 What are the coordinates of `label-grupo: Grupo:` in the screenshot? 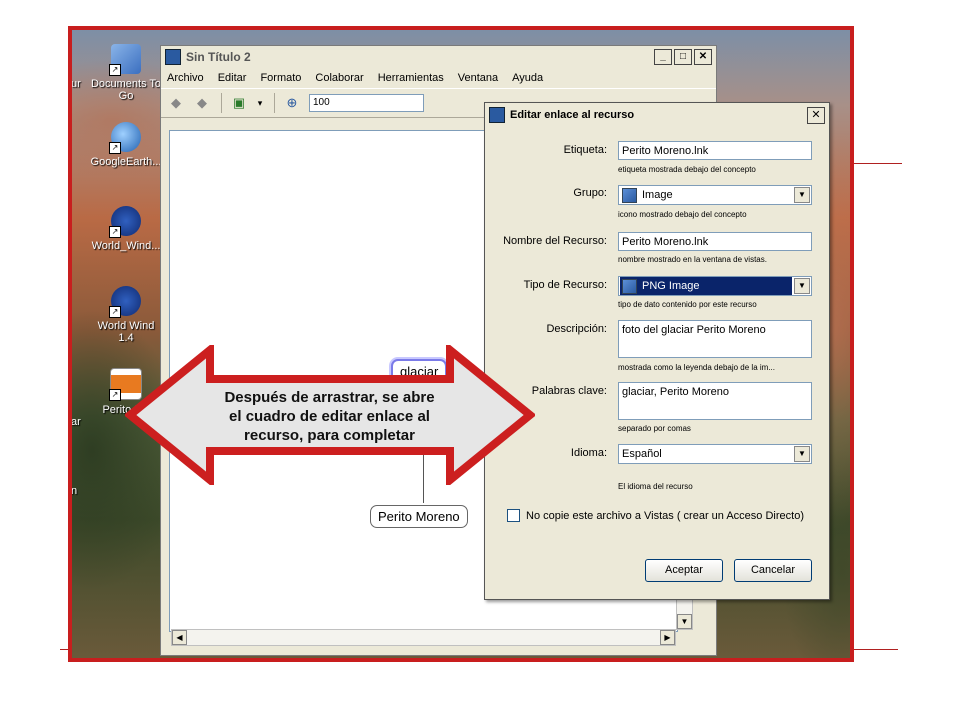 It's located at (590, 193).